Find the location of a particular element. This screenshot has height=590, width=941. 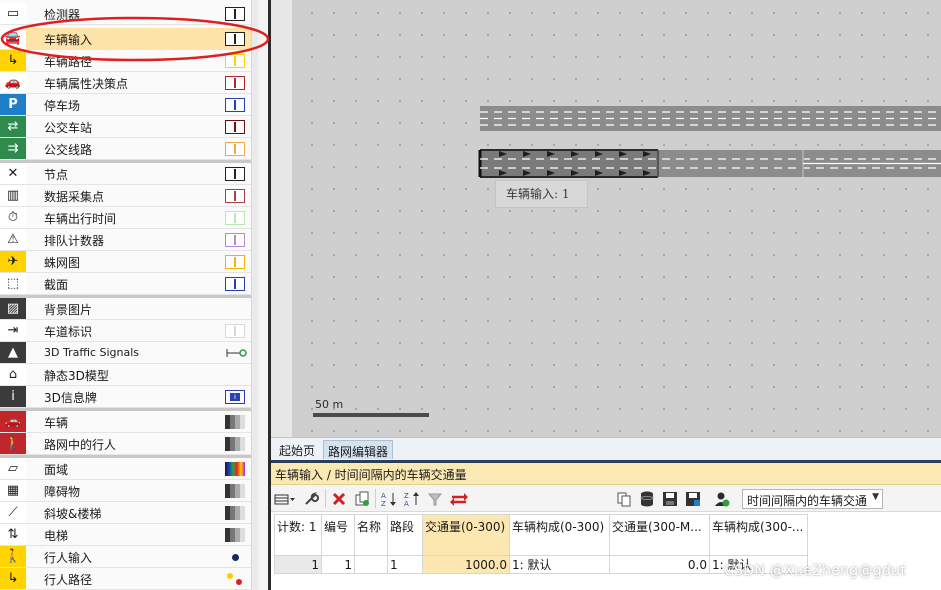

sidebar-item-pedestrian: 🚶 路网中的行人 is located at coordinates (125, 444).